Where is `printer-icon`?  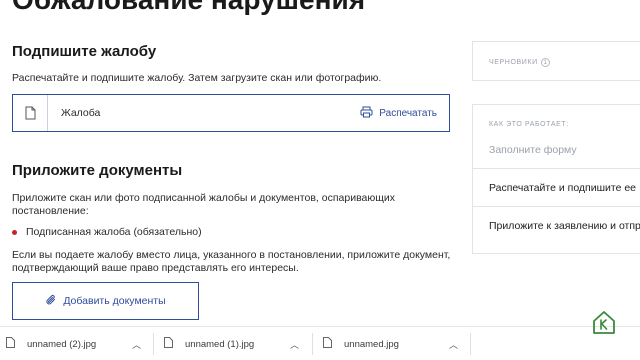 printer-icon is located at coordinates (366, 113).